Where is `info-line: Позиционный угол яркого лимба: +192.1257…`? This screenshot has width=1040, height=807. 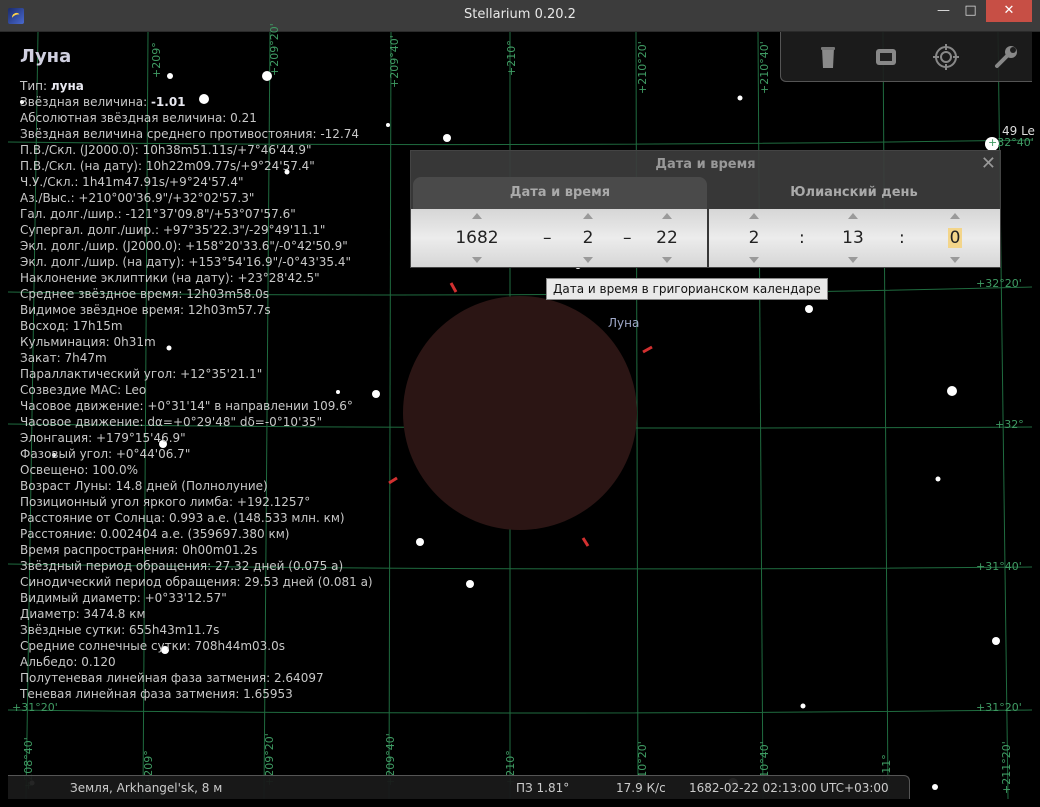
info-line: Позиционный угол яркого лимба: +192.1257… is located at coordinates (196, 502).